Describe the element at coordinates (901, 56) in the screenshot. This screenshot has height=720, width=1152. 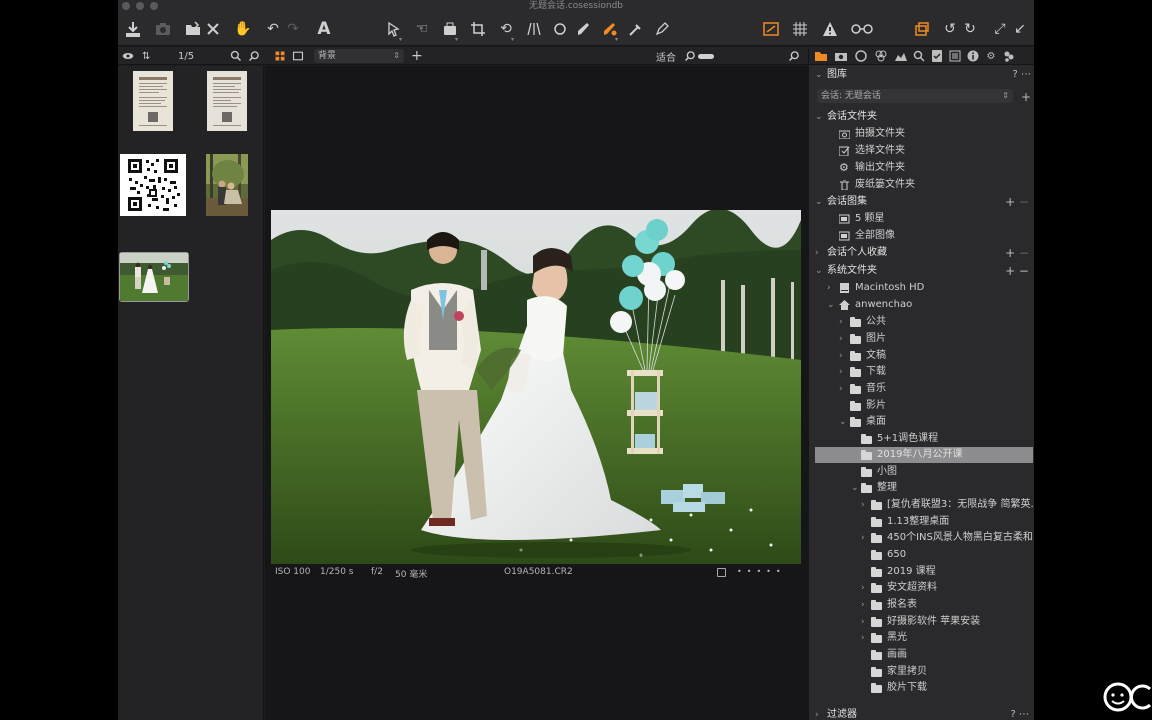
I see `exposure-tab-icon` at that location.